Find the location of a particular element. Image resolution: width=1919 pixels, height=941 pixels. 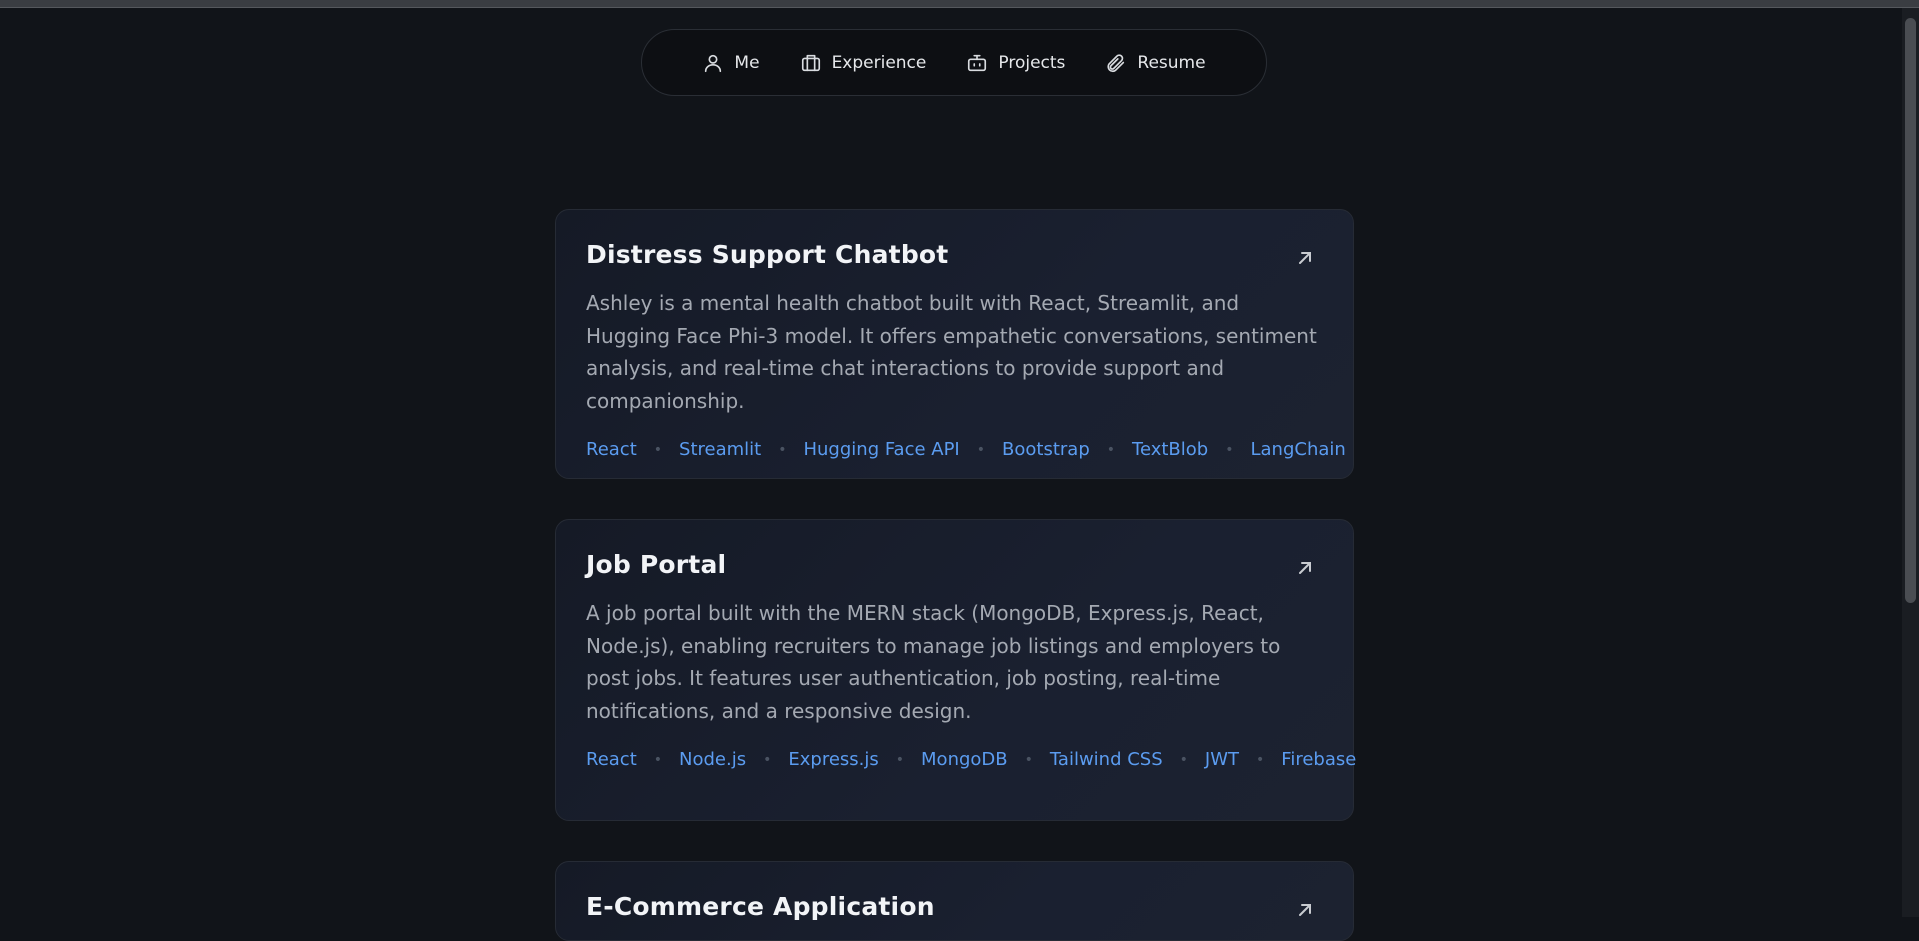

project-title: Job Portal is located at coordinates (656, 564).